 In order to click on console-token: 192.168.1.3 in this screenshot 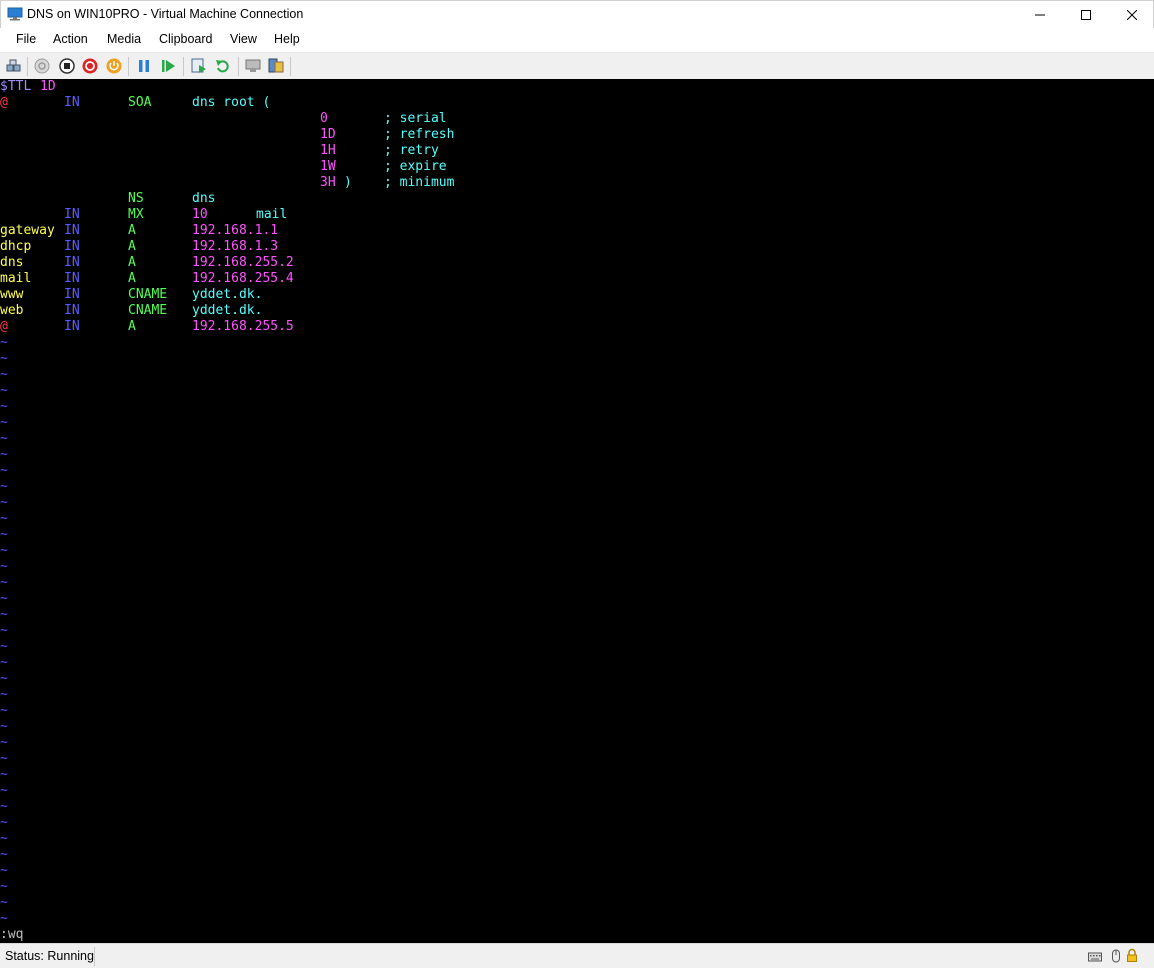, I will do `click(235, 246)`.